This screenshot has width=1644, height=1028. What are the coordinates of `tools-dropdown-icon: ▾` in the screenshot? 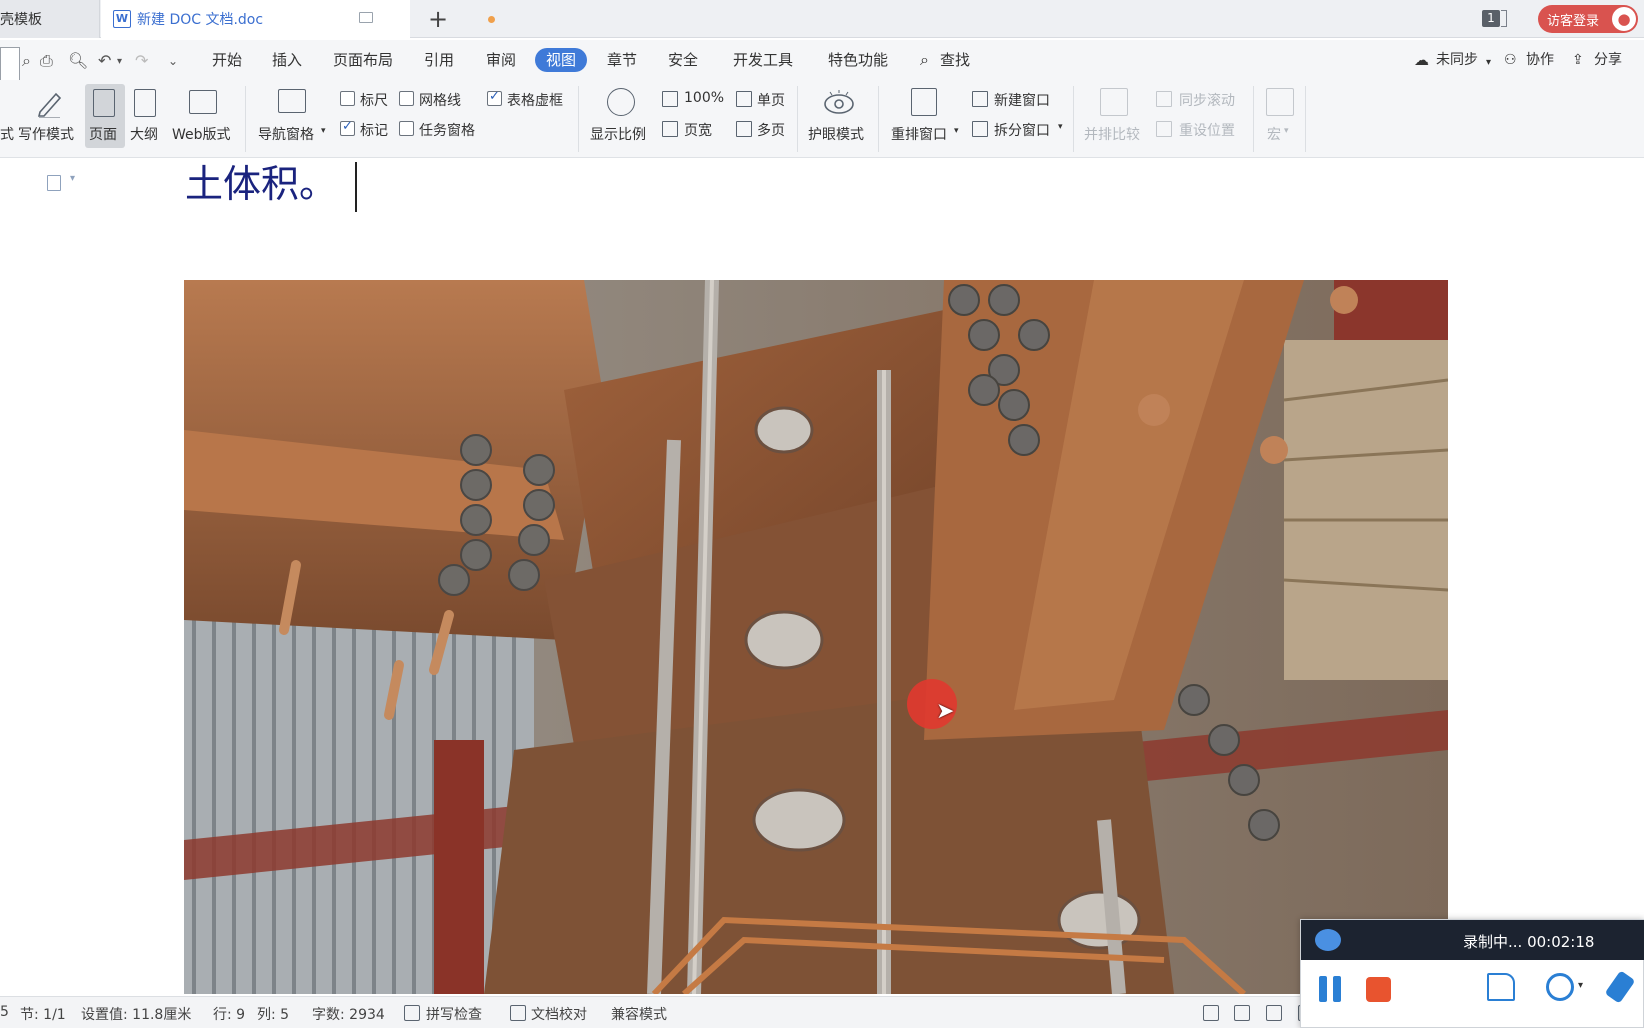 It's located at (1584, 994).